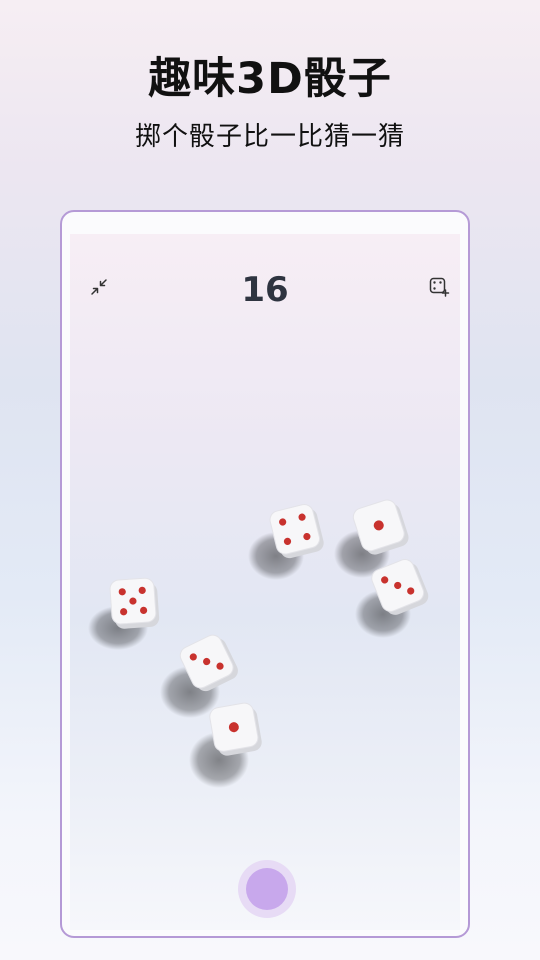 Image resolution: width=540 pixels, height=960 pixels. I want to click on promo-subtitle: 掷个骰子比一比猜一猜, so click(269, 137).